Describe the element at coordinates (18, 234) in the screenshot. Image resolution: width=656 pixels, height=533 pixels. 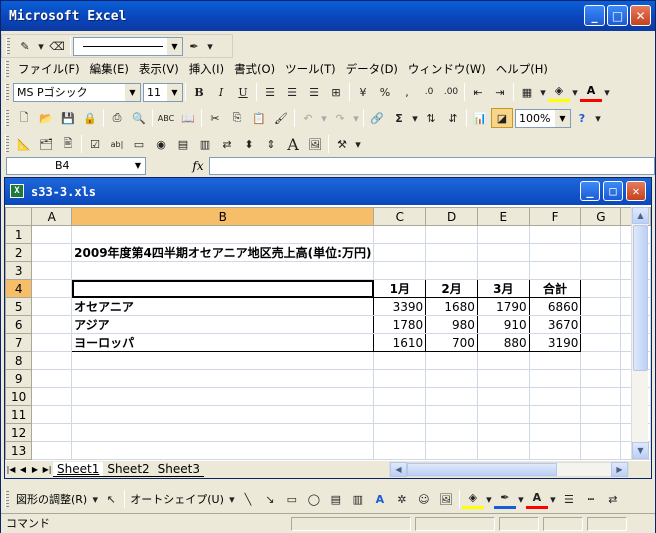
I see `row-header: 1` at that location.